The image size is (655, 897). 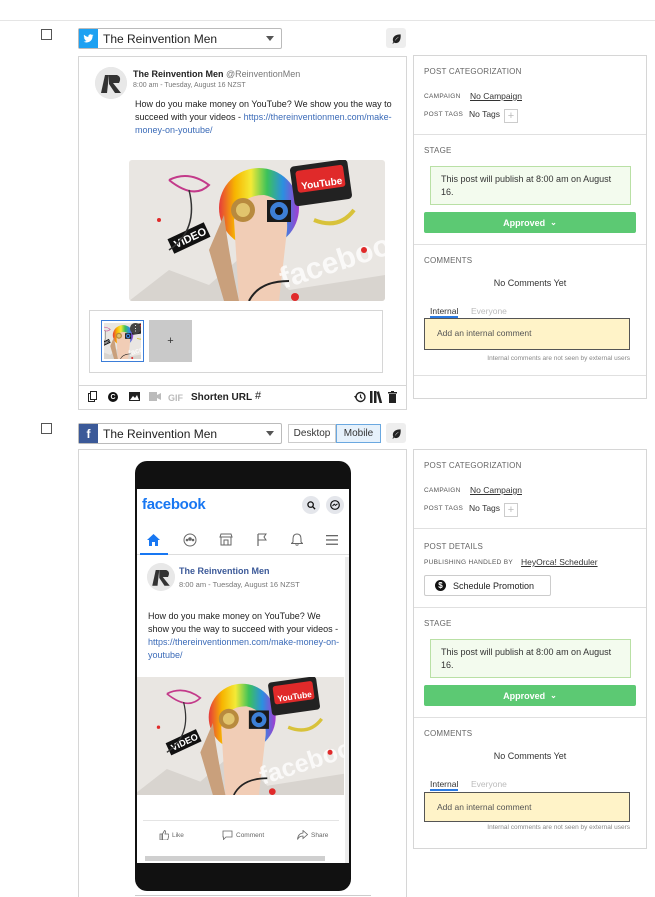 I want to click on flag-icon, so click(x=262, y=541).